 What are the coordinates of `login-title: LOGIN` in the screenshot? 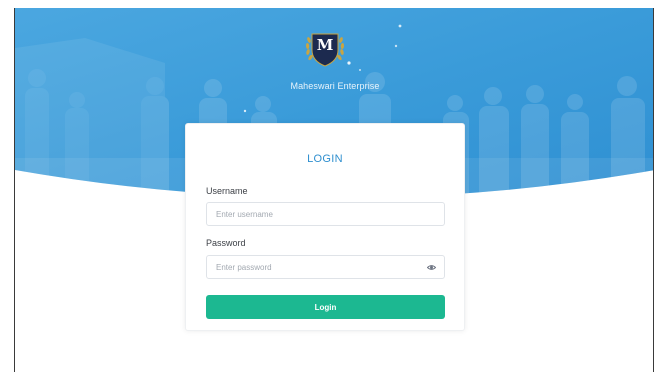 It's located at (325, 159).